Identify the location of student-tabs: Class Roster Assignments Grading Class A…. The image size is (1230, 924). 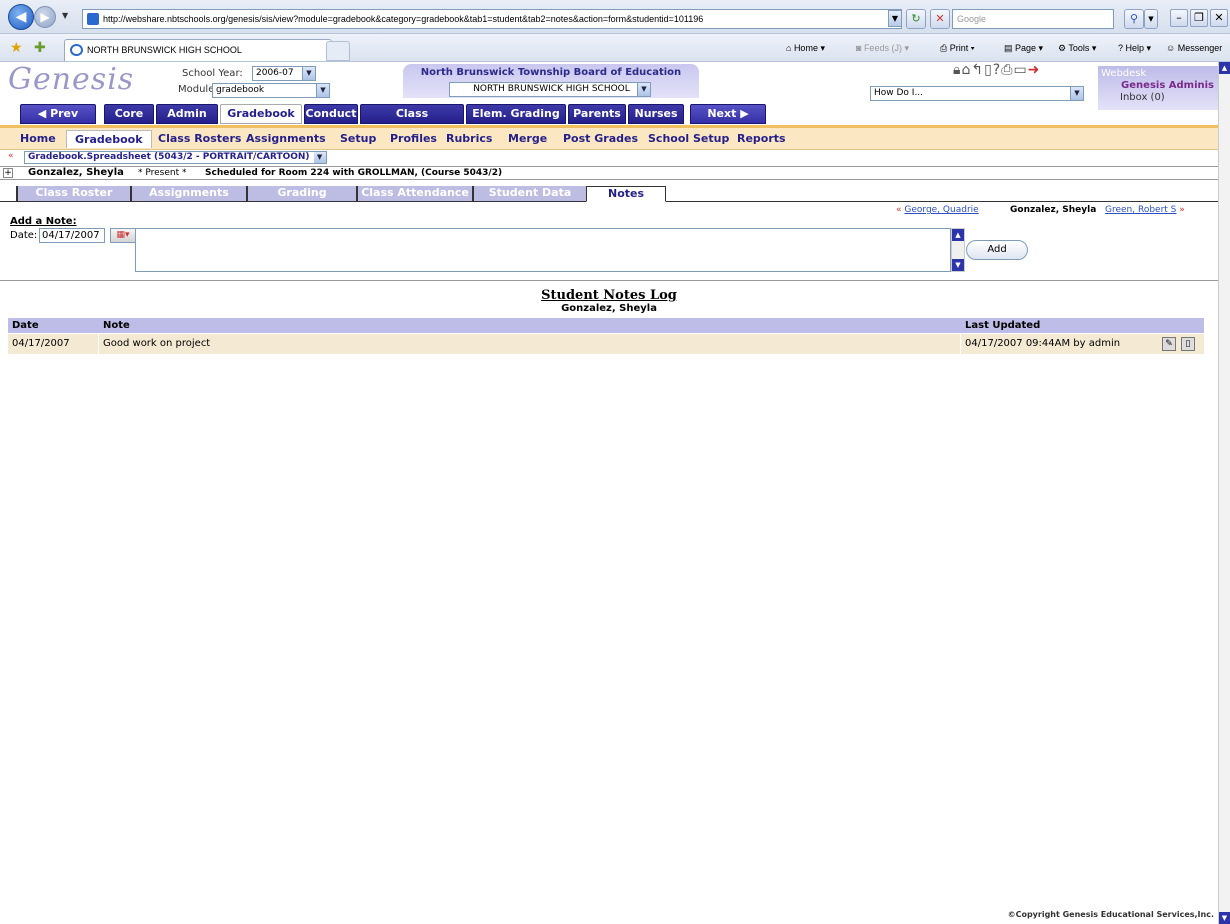
(609, 194).